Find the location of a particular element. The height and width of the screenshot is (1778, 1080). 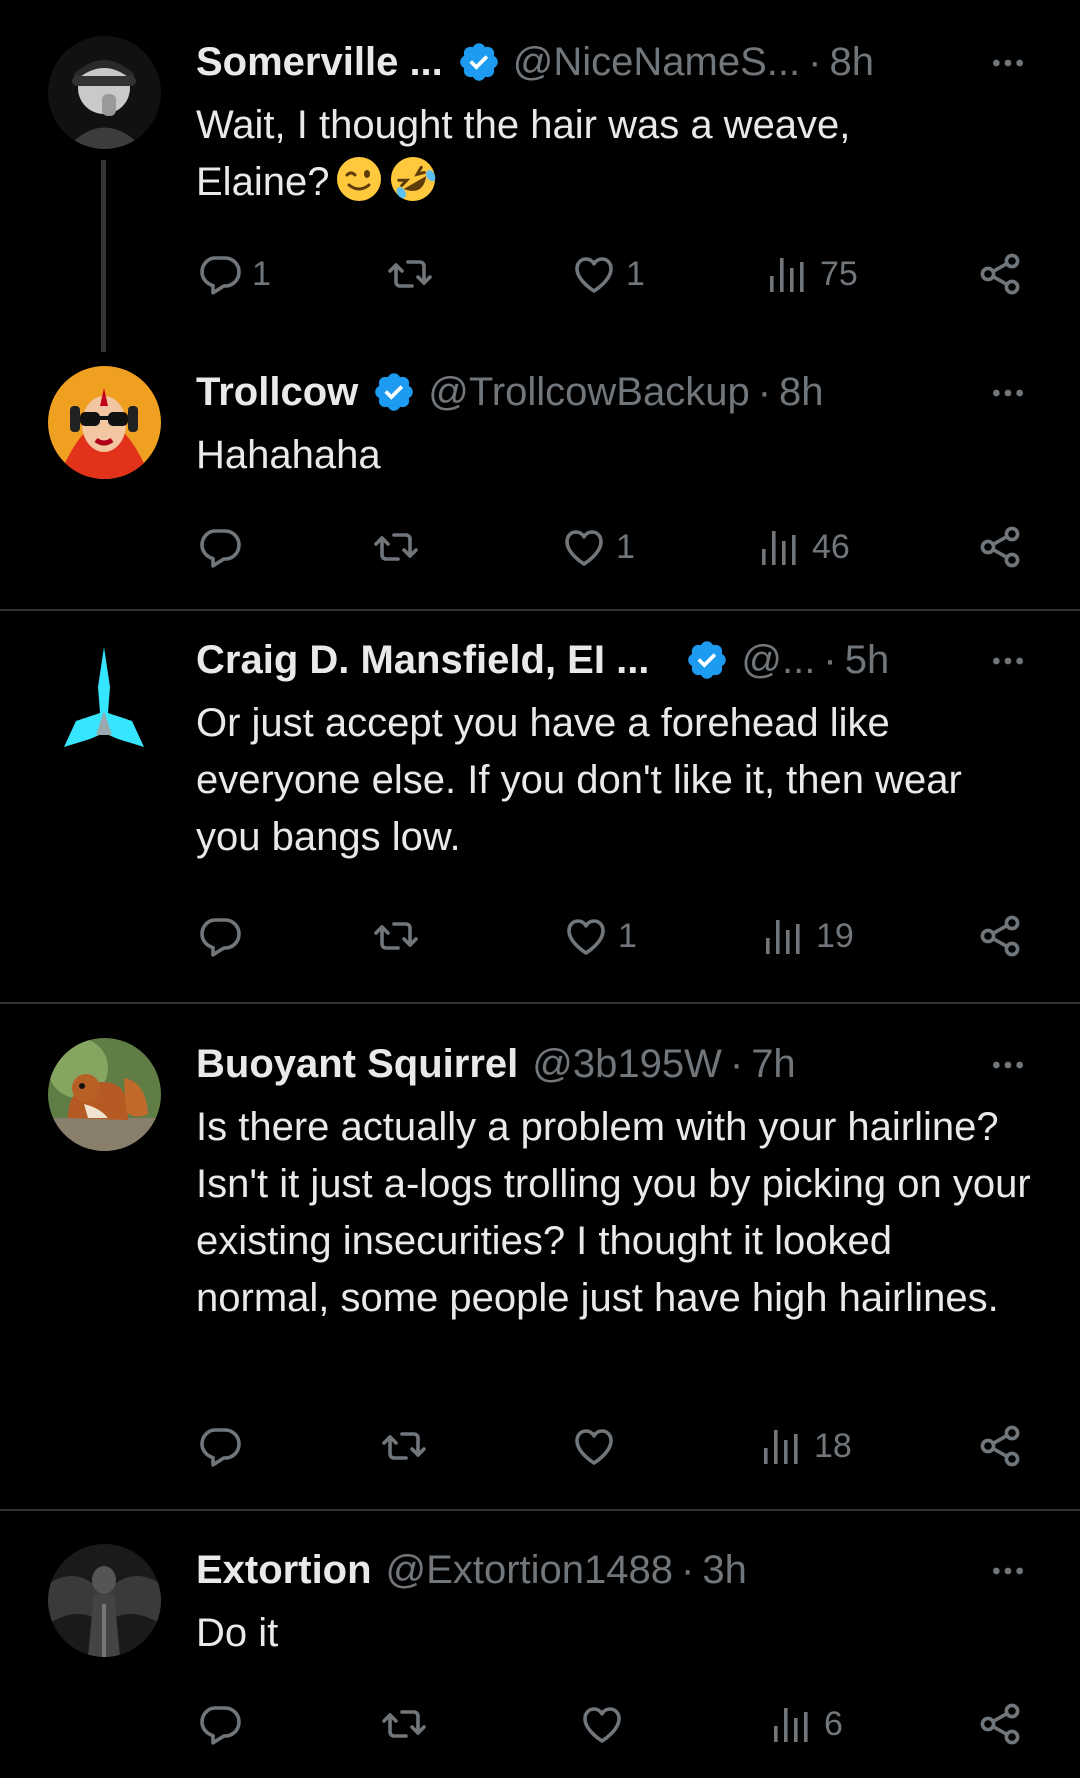

tweet-text-line-2: Elaine? is located at coordinates (616, 182).